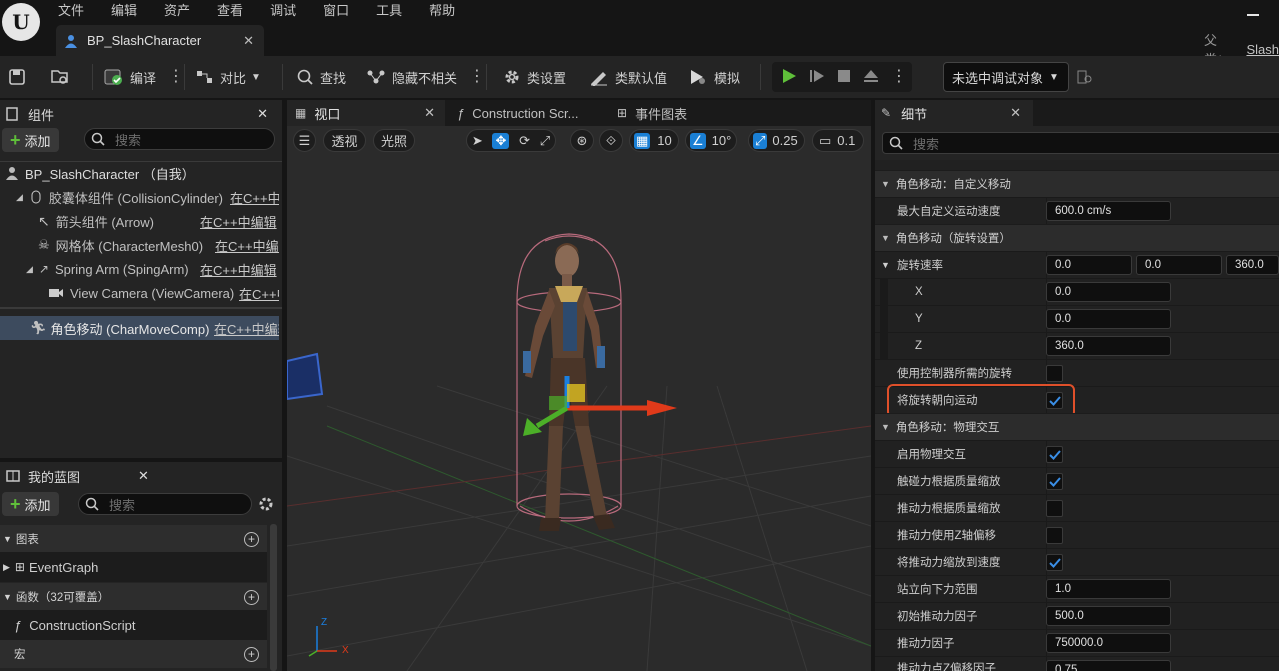  I want to click on push-factor-field: 750000.0, so click(1108, 643).